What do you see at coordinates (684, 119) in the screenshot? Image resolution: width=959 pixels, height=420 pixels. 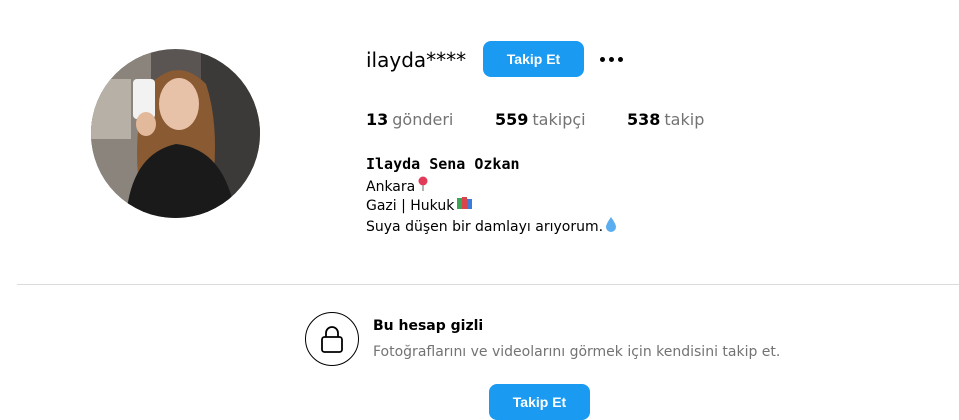 I see `following-label: takip` at bounding box center [684, 119].